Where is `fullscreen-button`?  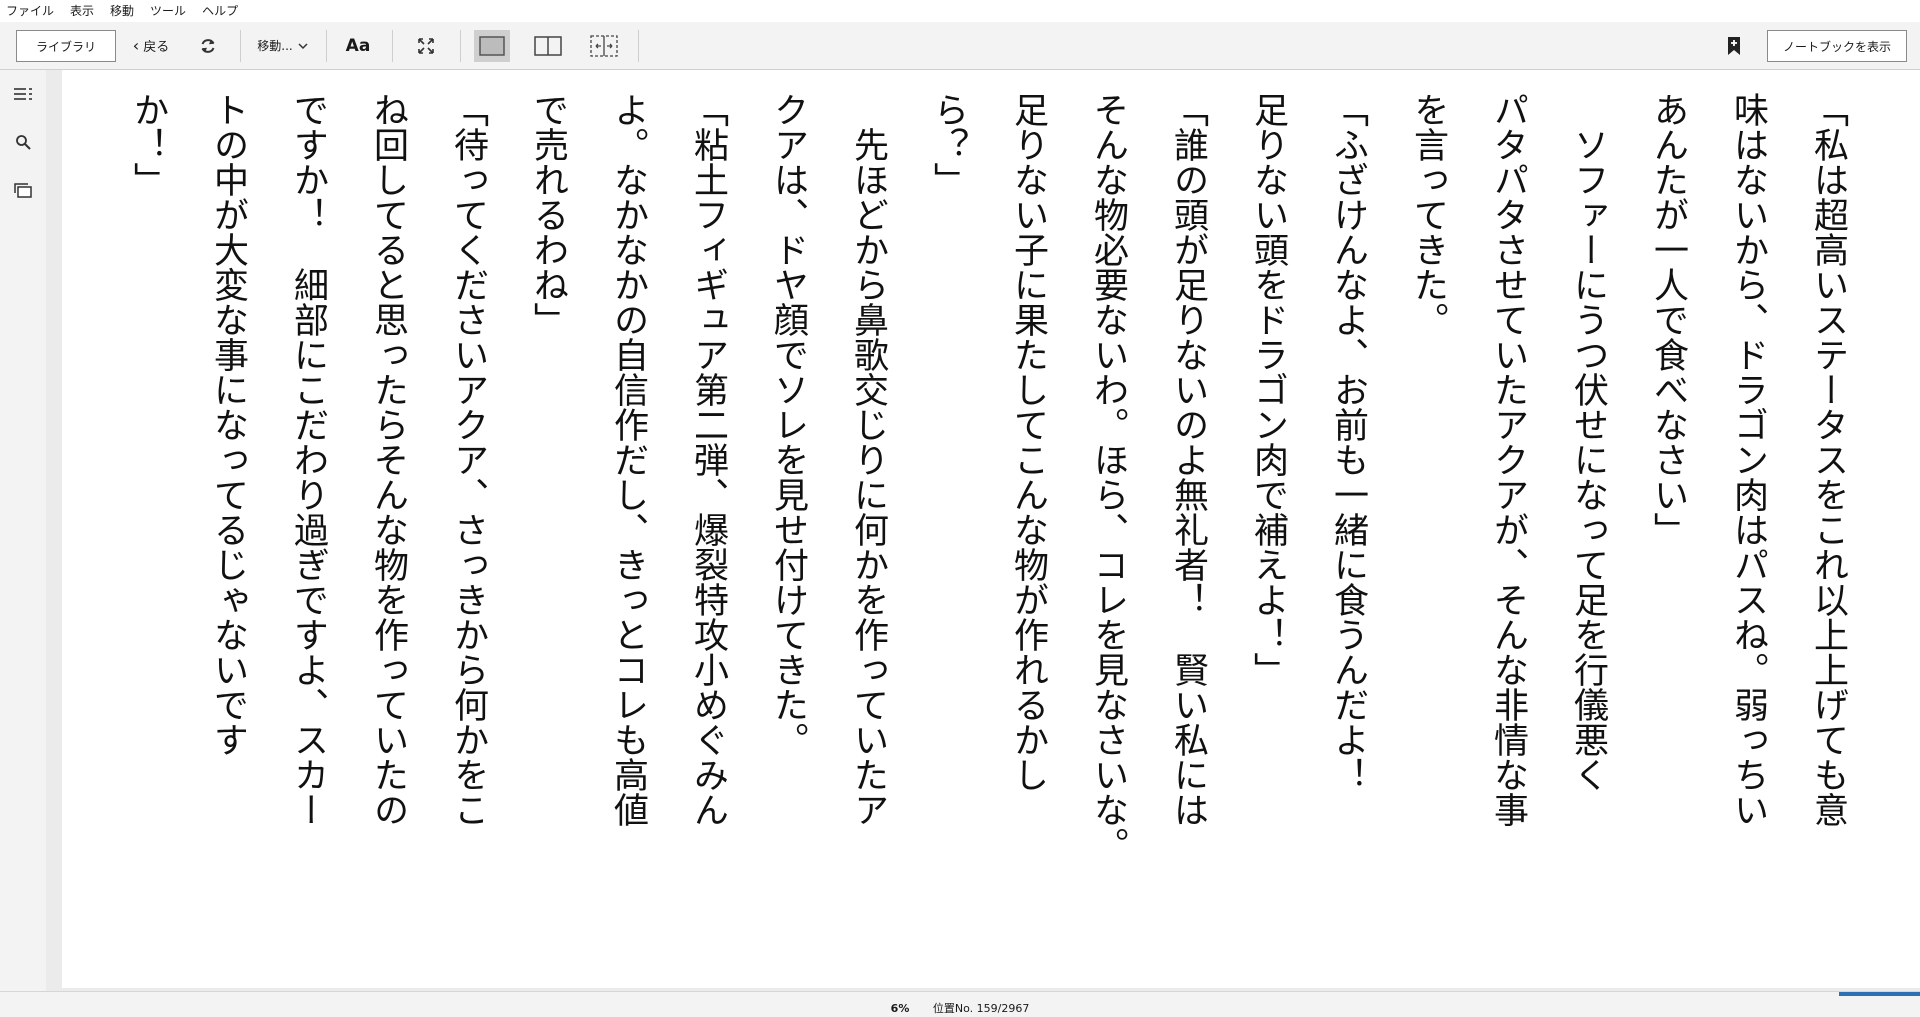 fullscreen-button is located at coordinates (426, 45).